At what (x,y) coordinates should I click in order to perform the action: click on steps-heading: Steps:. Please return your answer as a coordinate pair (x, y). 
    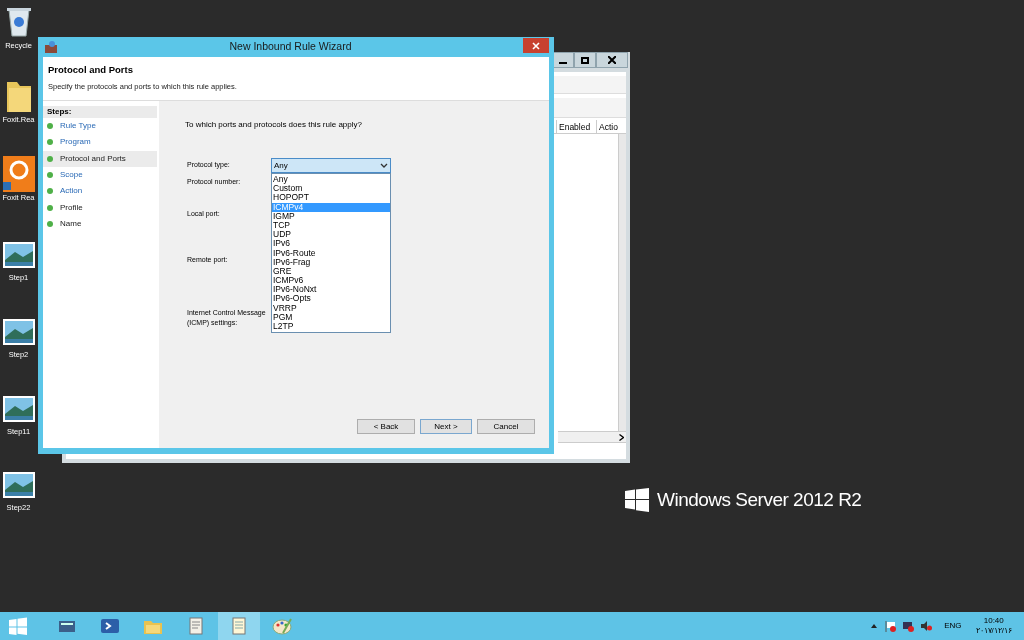
    Looking at the image, I should click on (100, 112).